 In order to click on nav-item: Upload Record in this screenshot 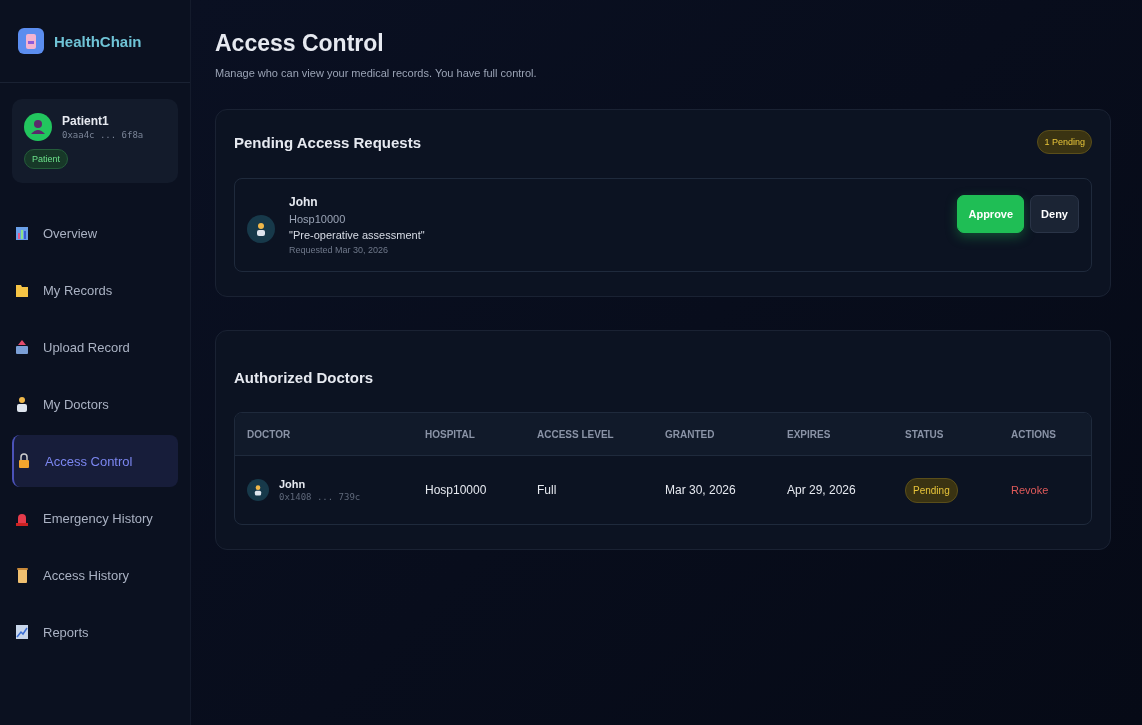, I will do `click(95, 347)`.